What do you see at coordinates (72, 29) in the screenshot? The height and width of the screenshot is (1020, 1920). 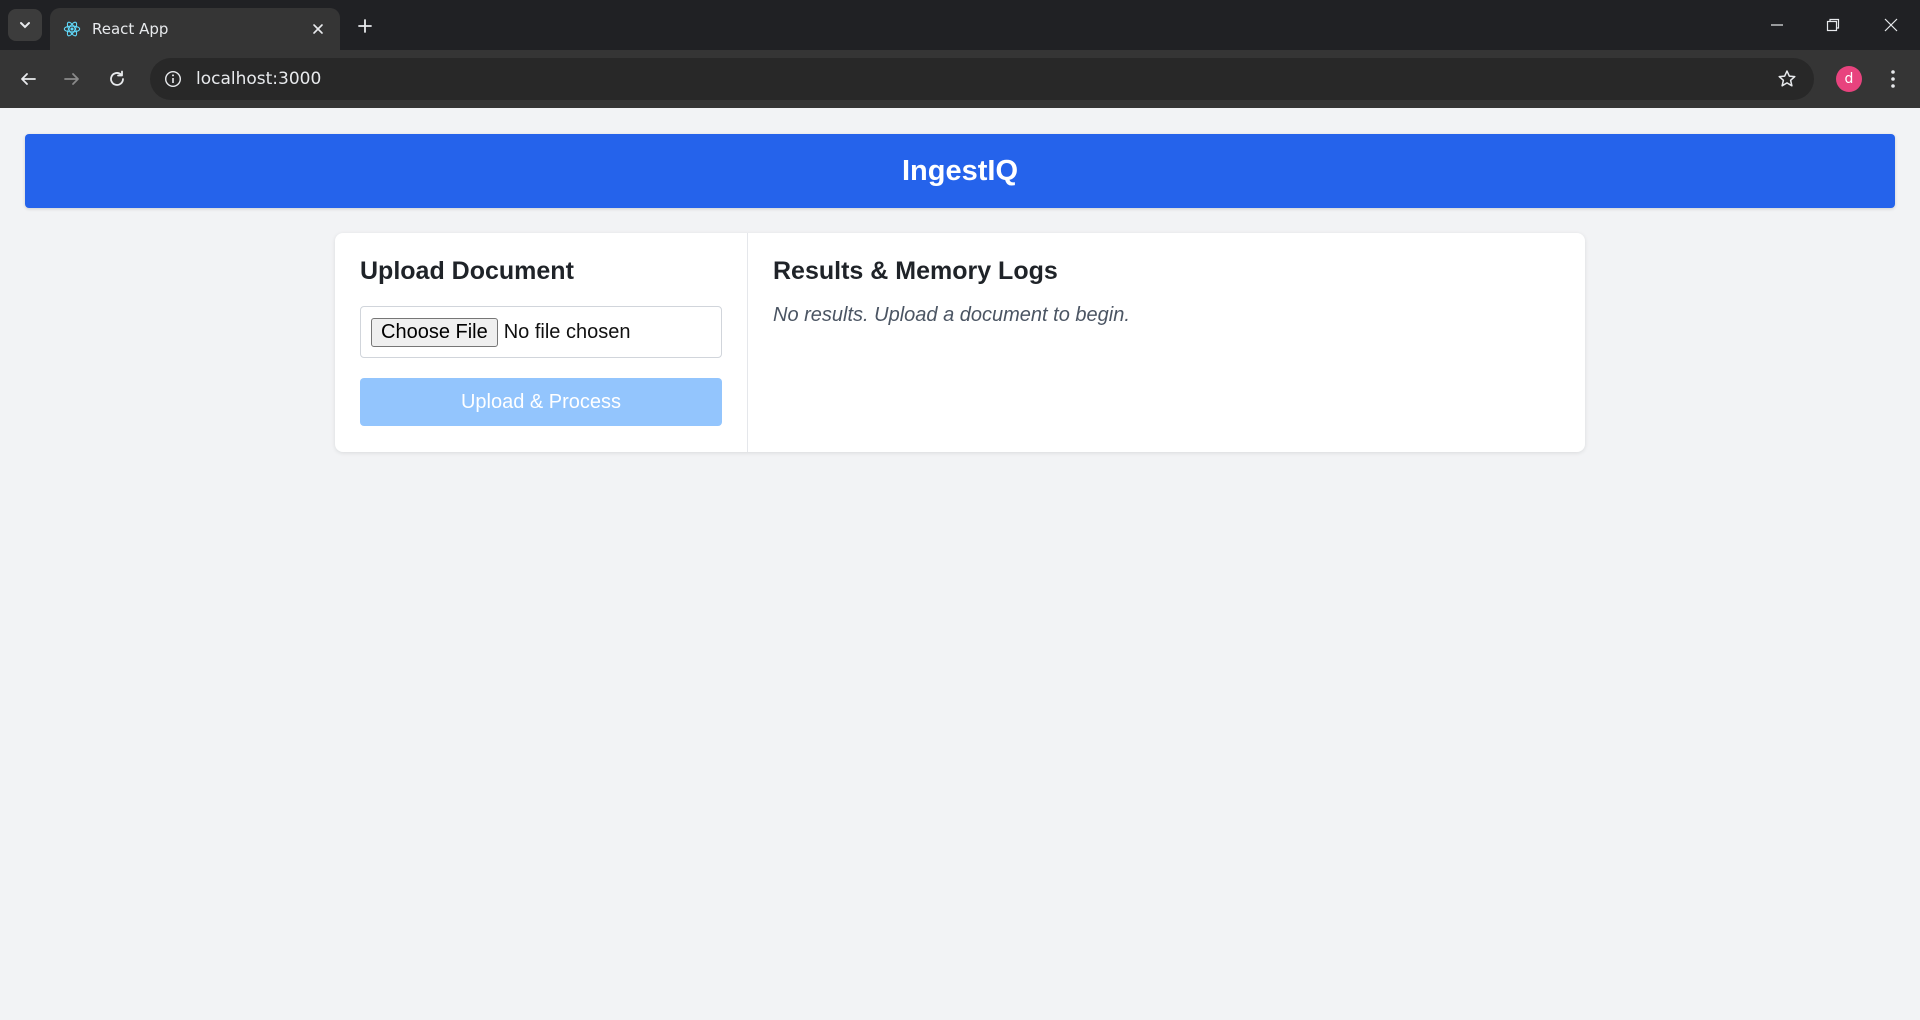 I see `react-logo-icon` at bounding box center [72, 29].